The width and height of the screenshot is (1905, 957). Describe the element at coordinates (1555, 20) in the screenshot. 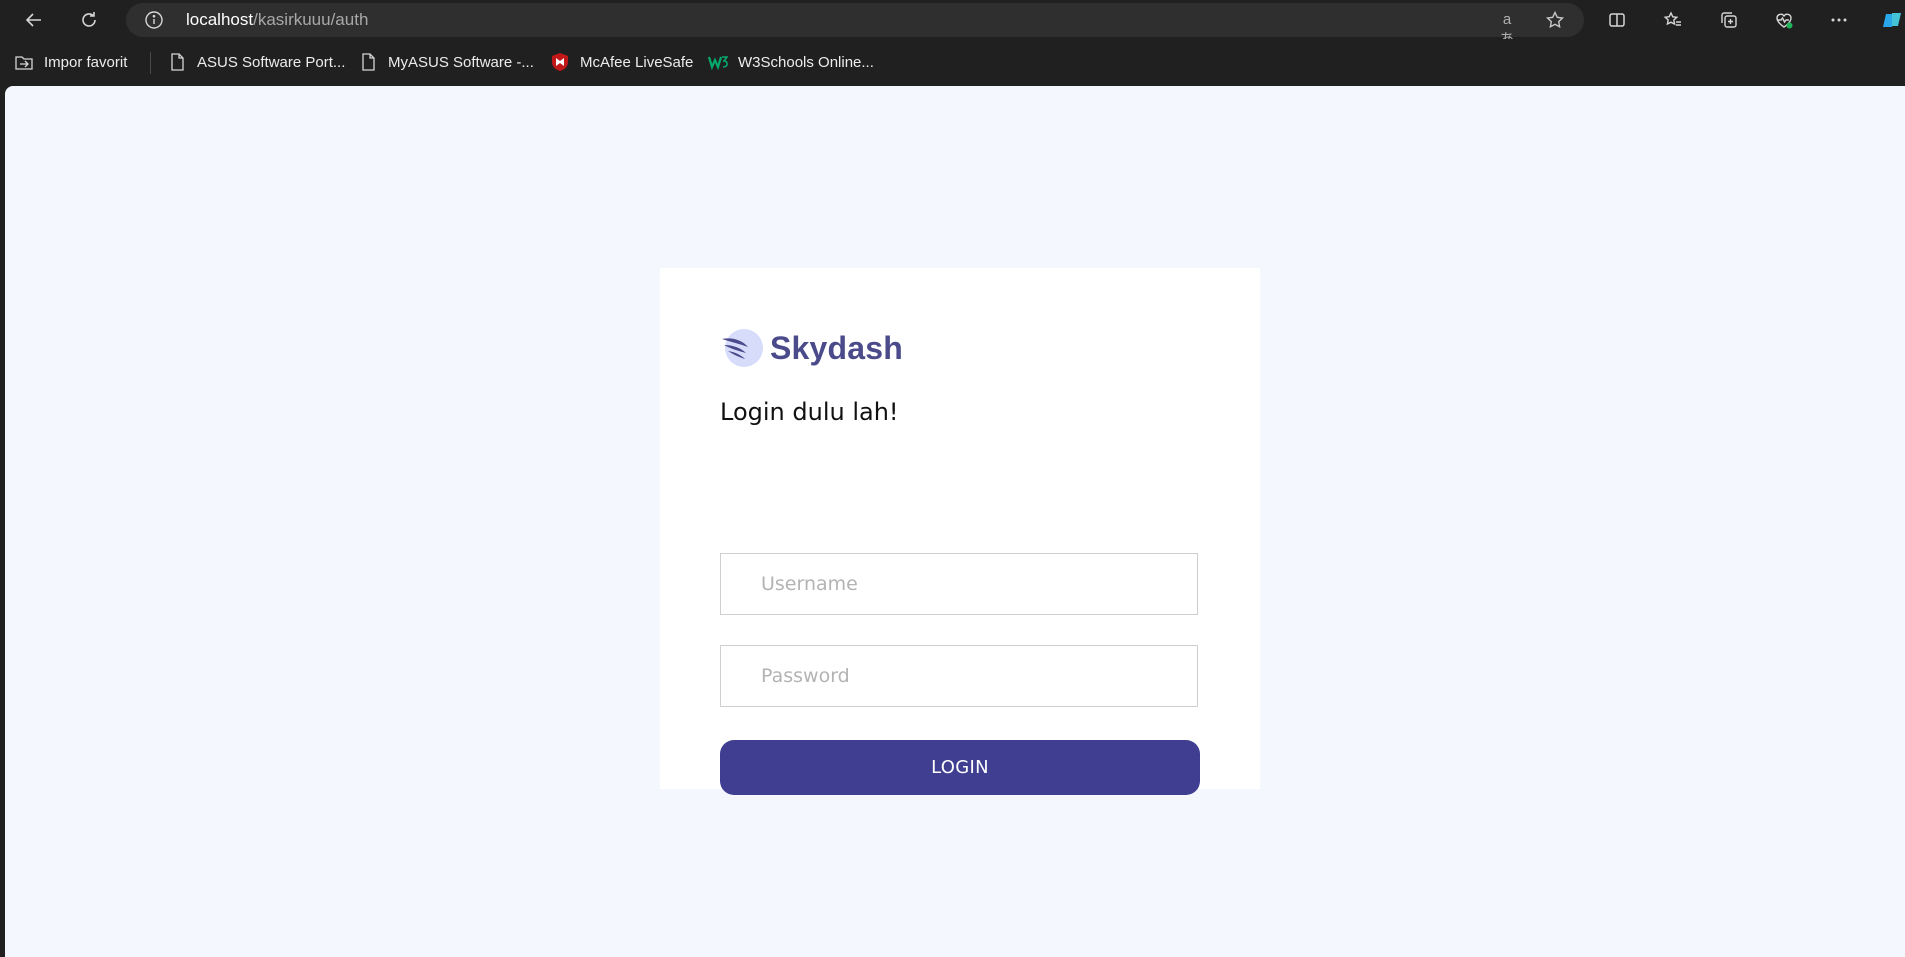

I see `favorite-star-icon` at that location.